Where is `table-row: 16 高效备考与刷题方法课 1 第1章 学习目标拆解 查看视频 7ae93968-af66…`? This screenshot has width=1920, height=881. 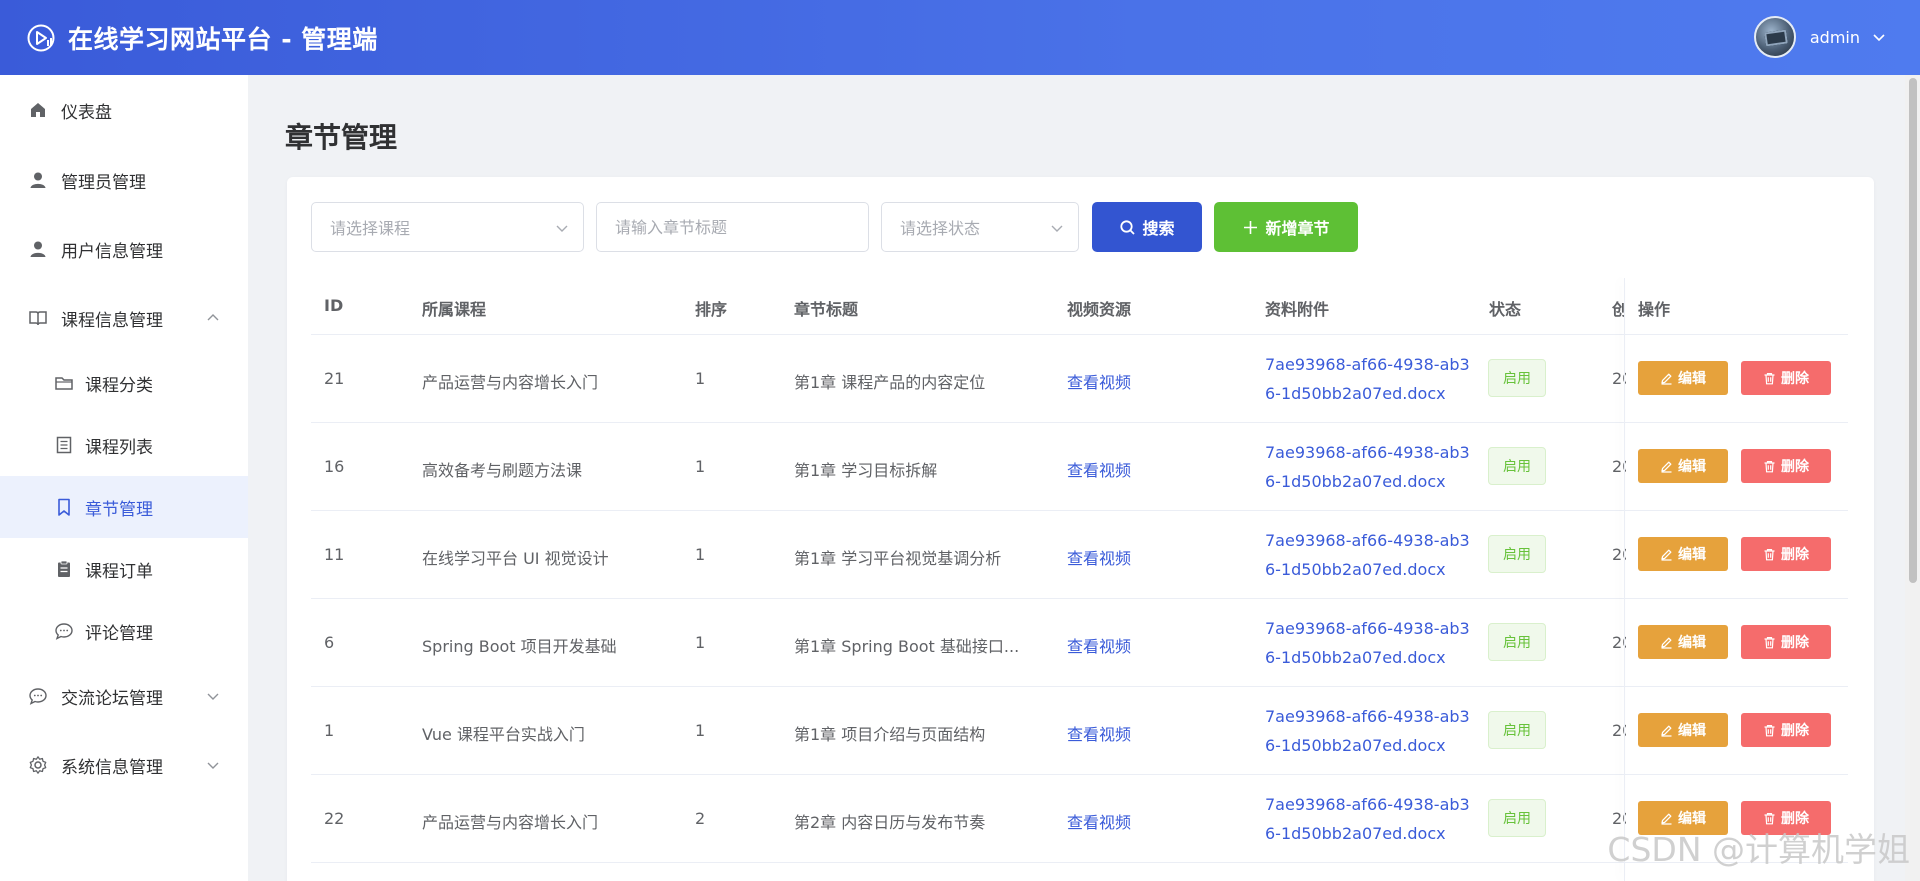 table-row: 16 高效备考与刷题方法课 1 第1章 学习目标拆解 查看视频 7ae93968-af66… is located at coordinates (1079, 467).